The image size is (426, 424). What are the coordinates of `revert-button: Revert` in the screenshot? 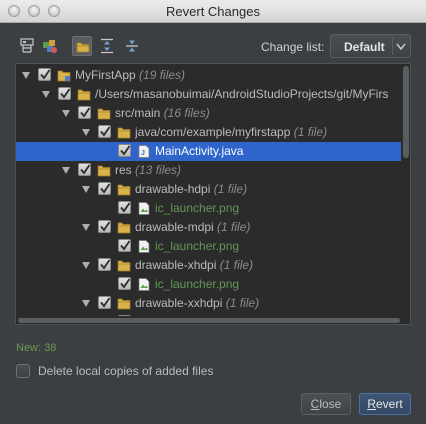 It's located at (385, 404).